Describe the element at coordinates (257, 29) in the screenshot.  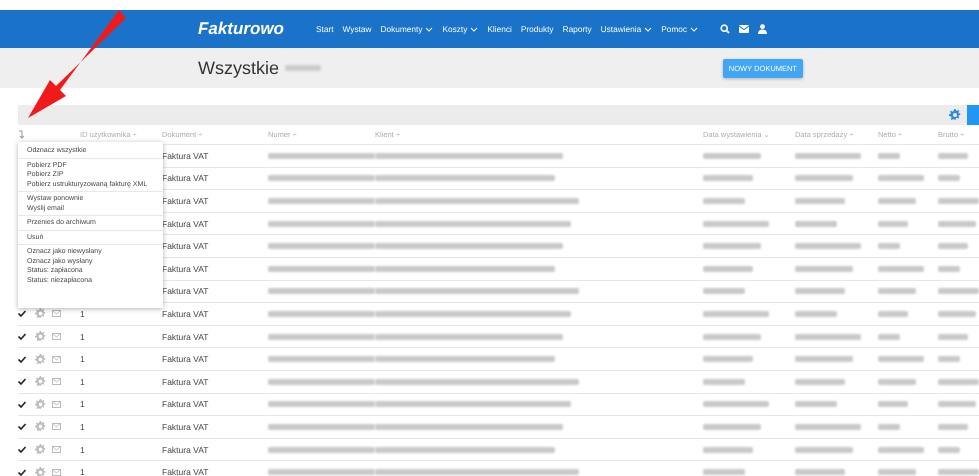
I see `logo: Fakturowo` at that location.